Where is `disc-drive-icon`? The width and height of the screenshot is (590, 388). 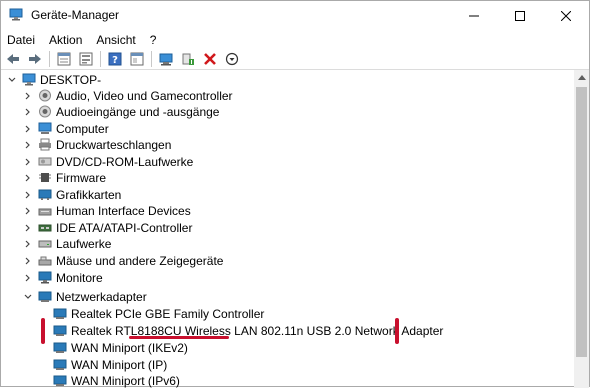
disc-drive-icon is located at coordinates (45, 161).